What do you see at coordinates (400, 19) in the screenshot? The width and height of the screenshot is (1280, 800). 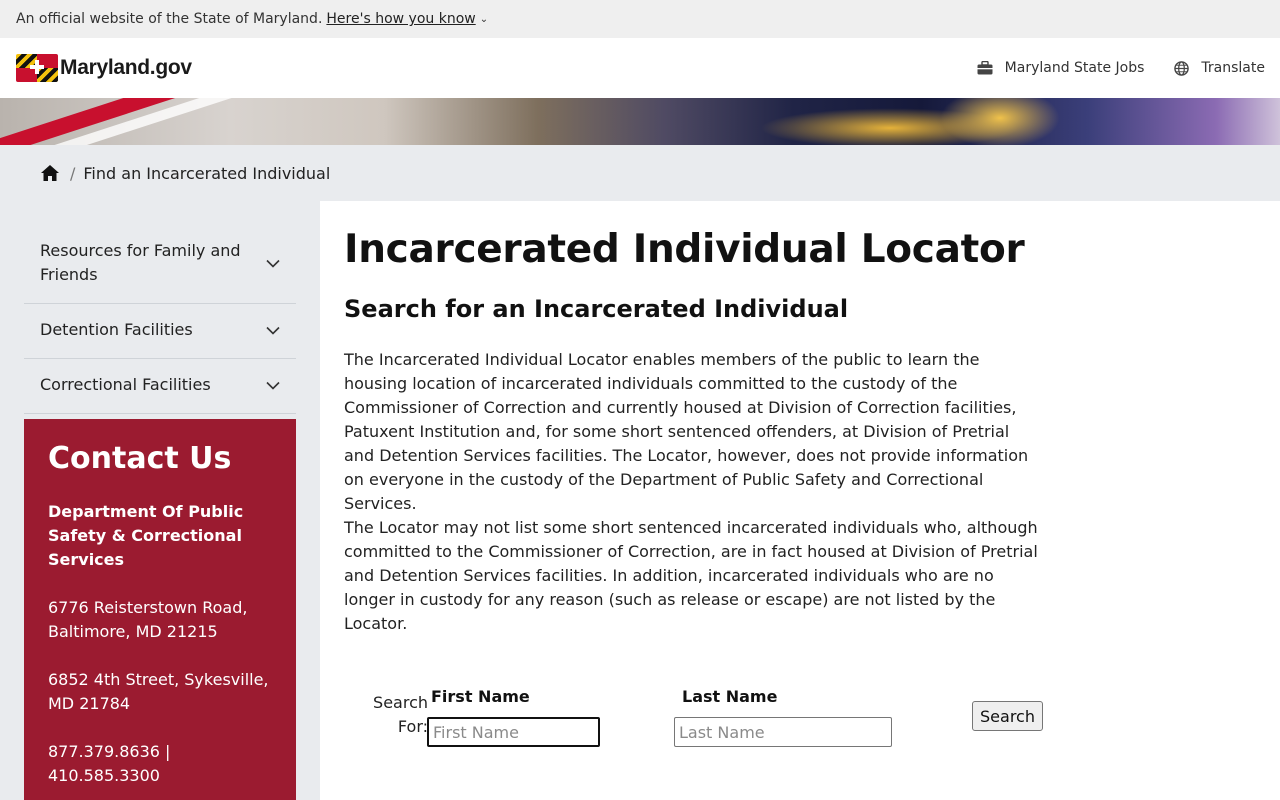 I see `heres-how-you-know-link: Here's how you know` at bounding box center [400, 19].